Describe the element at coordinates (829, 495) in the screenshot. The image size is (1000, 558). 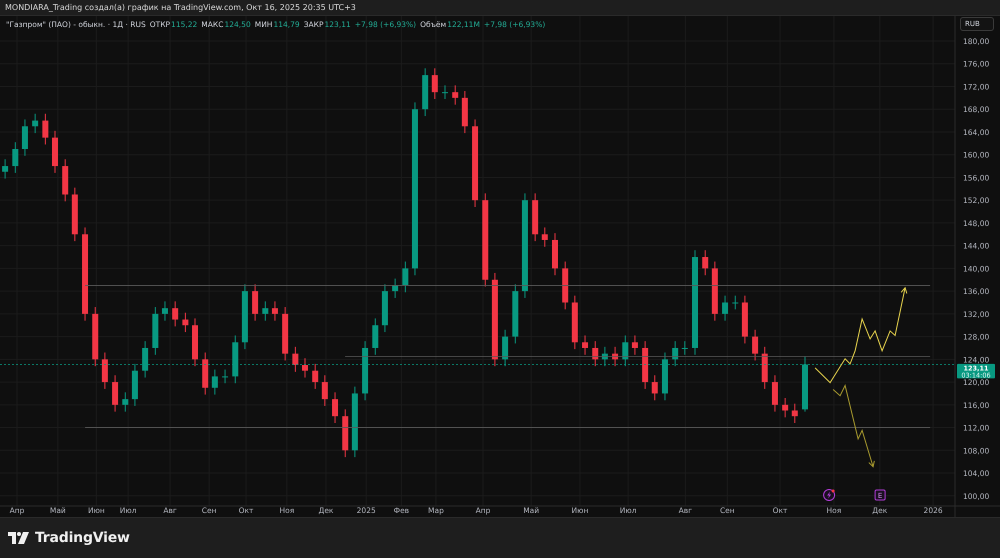
I see `lightning-icon` at that location.